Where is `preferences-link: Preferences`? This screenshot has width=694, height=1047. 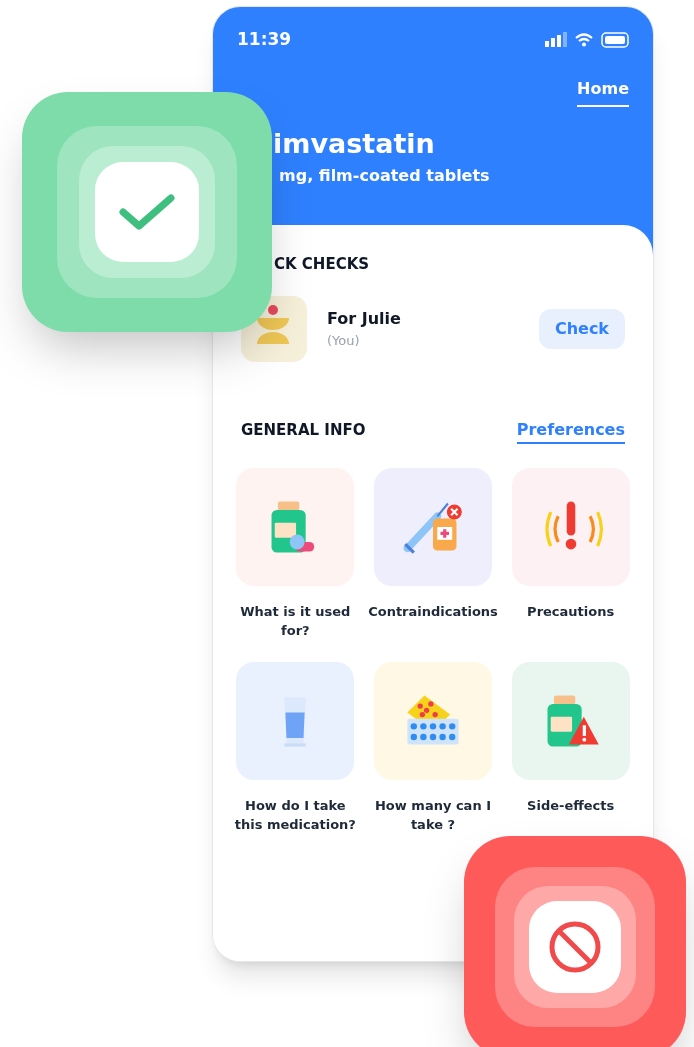 preferences-link: Preferences is located at coordinates (570, 430).